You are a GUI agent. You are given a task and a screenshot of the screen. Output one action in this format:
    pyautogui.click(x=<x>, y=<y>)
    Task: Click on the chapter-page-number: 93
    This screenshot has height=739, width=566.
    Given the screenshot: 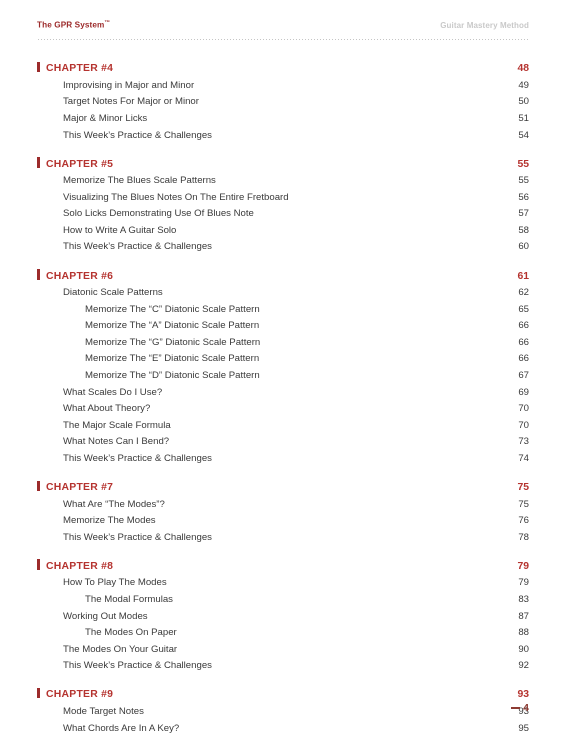 What is the action you would take?
    pyautogui.click(x=523, y=695)
    